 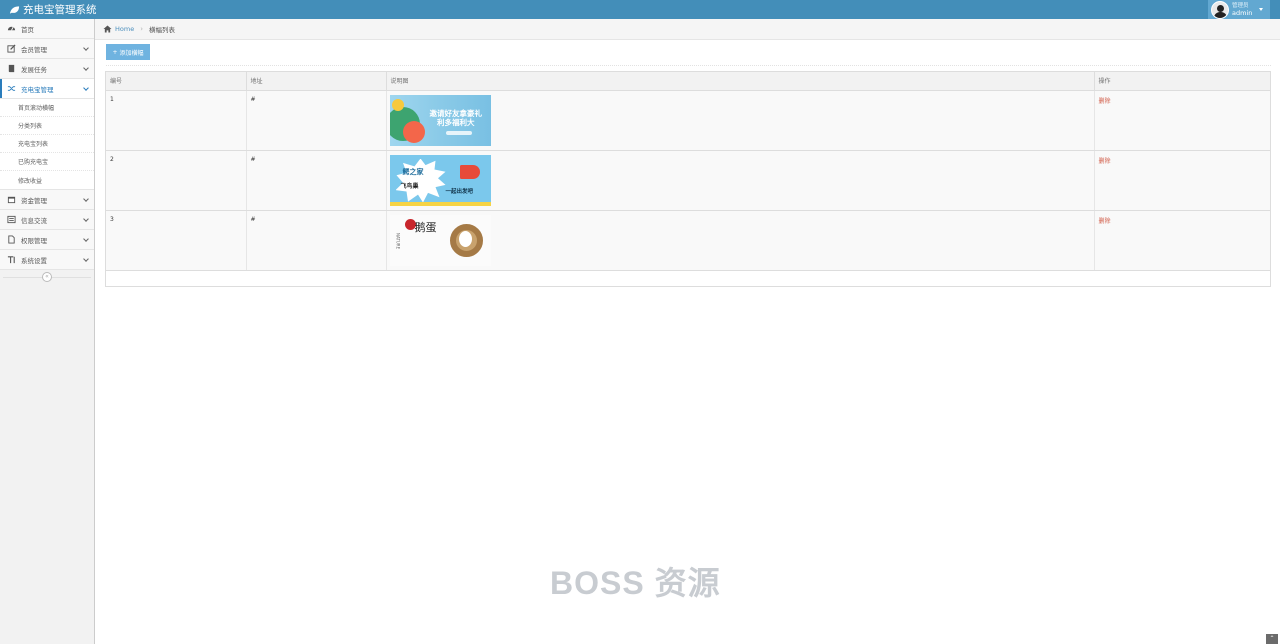 What do you see at coordinates (413, 171) in the screenshot?
I see `banner-image-text: 鳄之家` at bounding box center [413, 171].